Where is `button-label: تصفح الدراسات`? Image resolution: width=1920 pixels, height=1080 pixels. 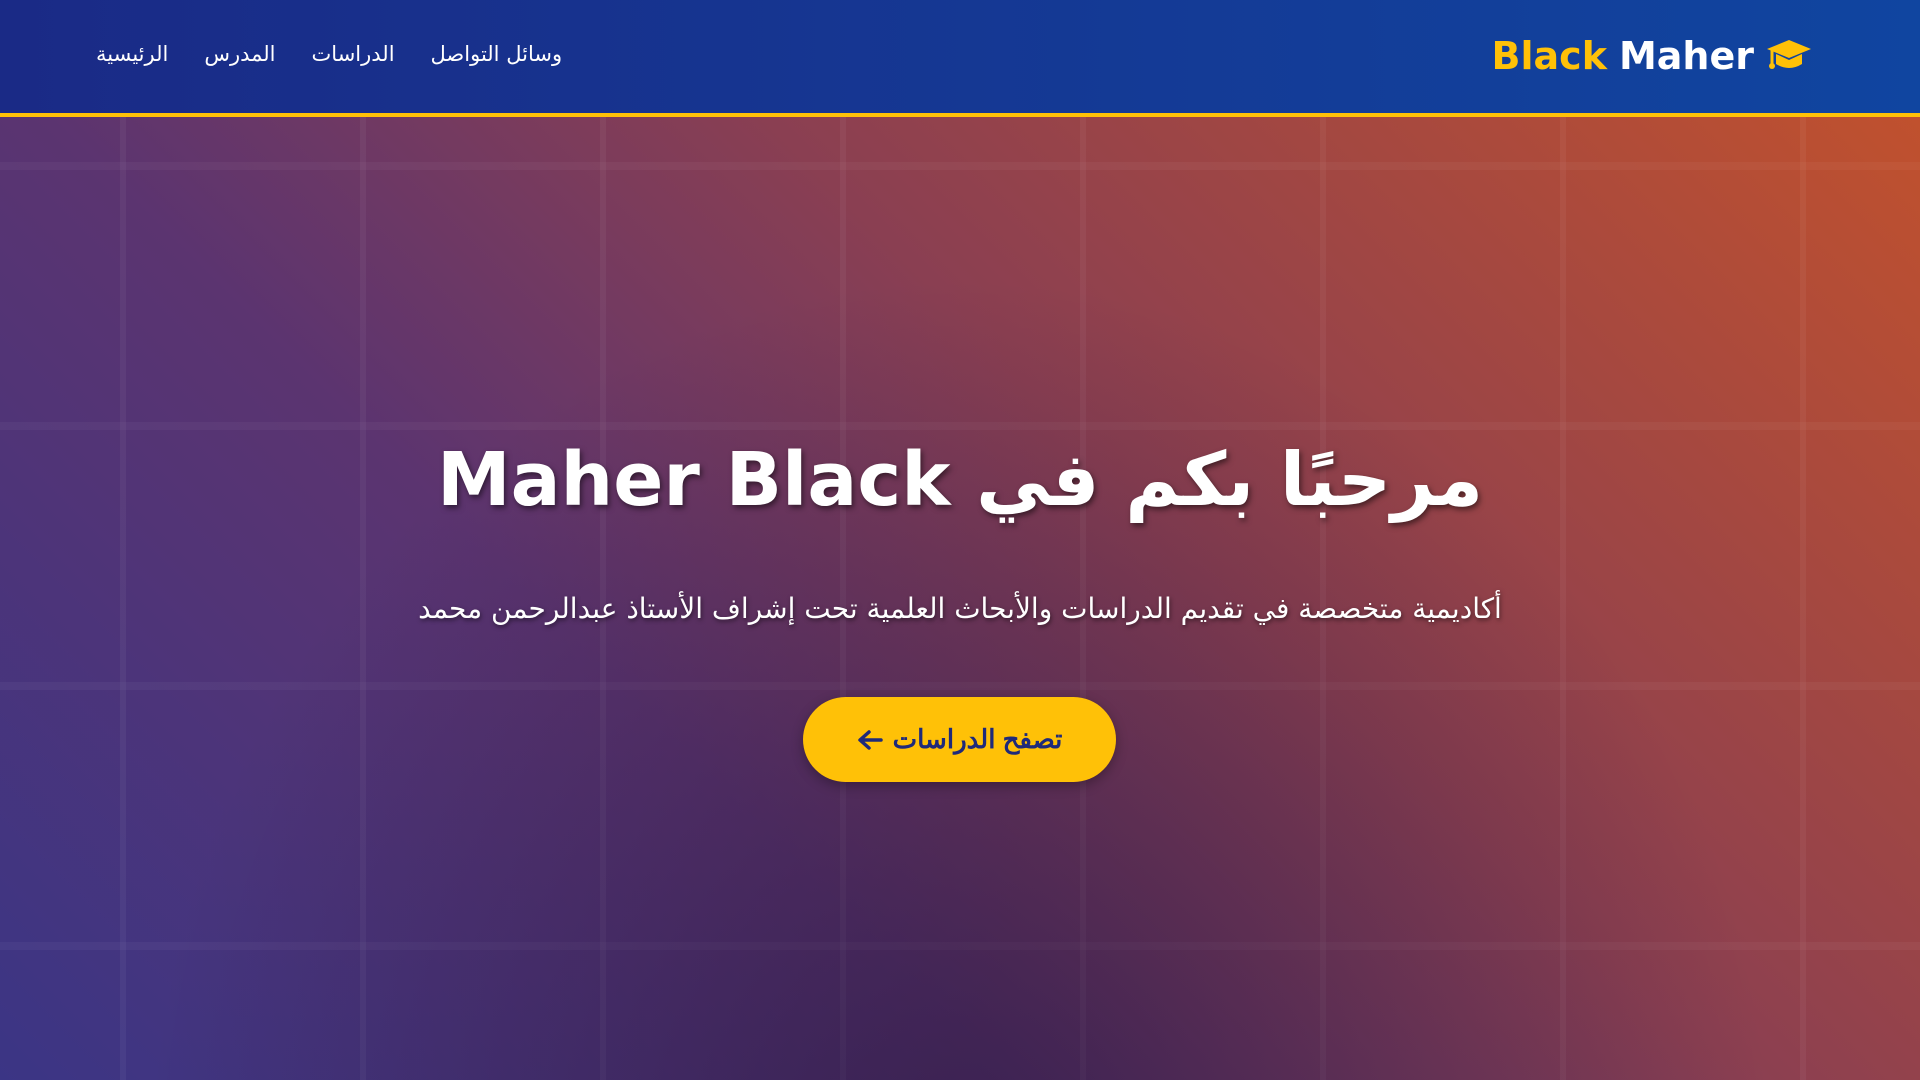
button-label: تصفح الدراسات is located at coordinates (977, 739).